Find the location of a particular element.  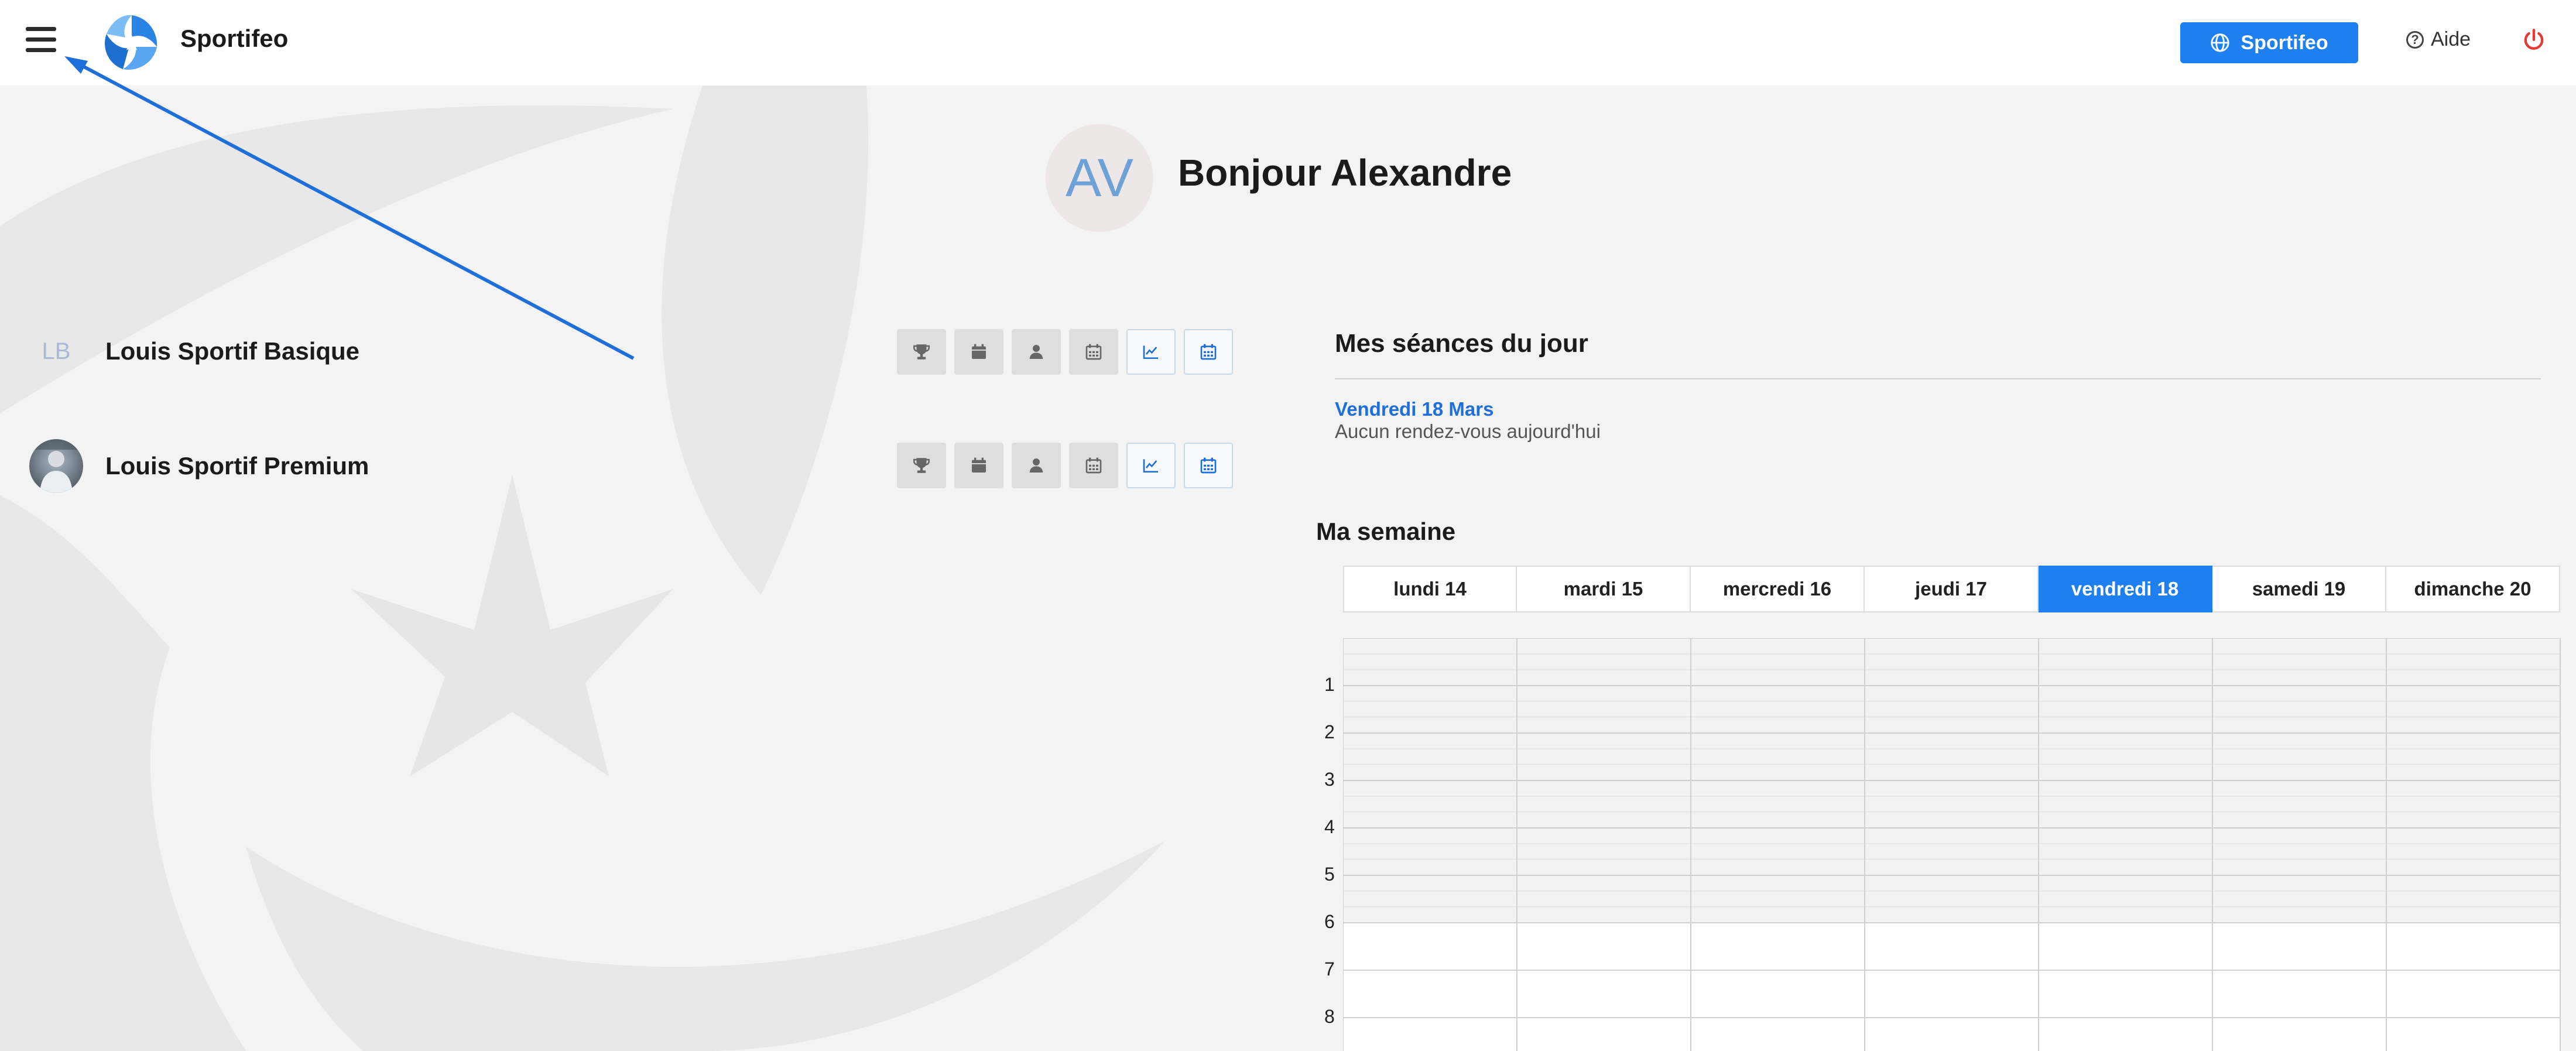

day-header-7: dimanche 20 is located at coordinates (2473, 589).